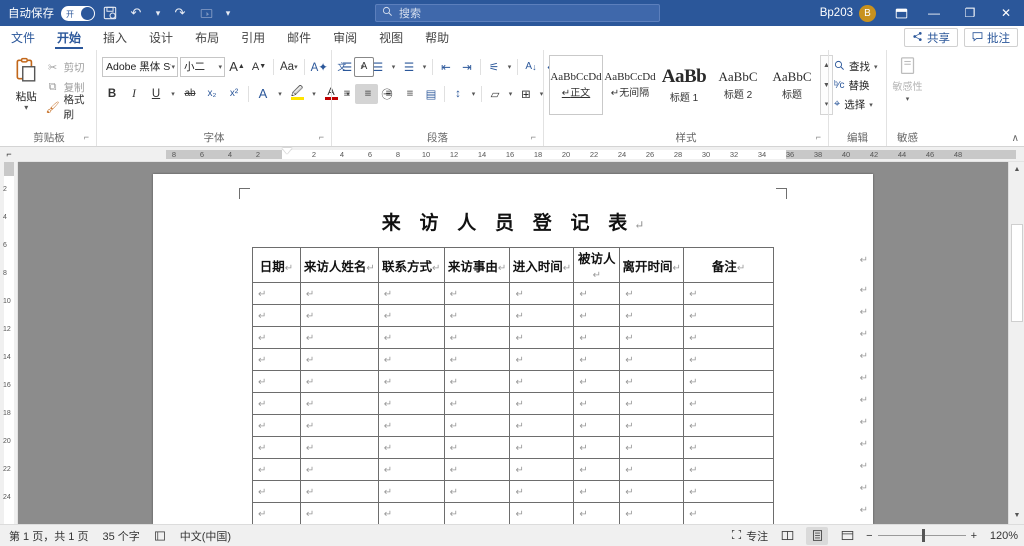  What do you see at coordinates (287, 150) in the screenshot?
I see `indent-marker` at bounding box center [287, 150].